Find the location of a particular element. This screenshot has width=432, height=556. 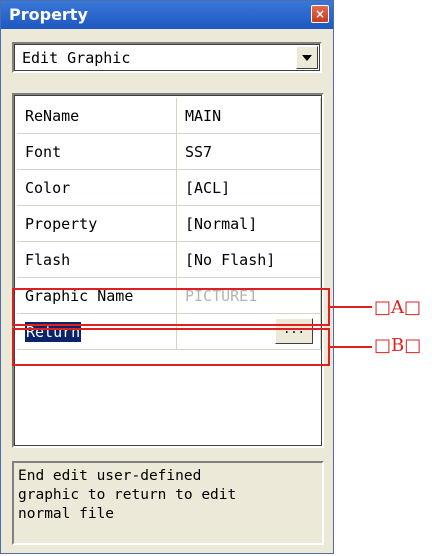

property-row-font: Font SS7 is located at coordinates (169, 152).